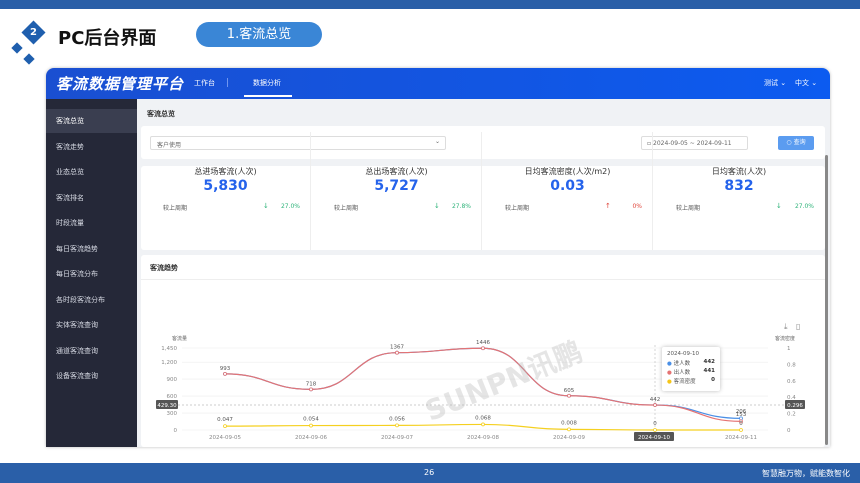  I want to click on tooltip-series: 客流密度, so click(684, 382).